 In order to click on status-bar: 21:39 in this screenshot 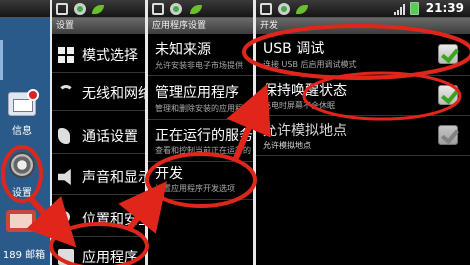, I will do `click(363, 9)`.